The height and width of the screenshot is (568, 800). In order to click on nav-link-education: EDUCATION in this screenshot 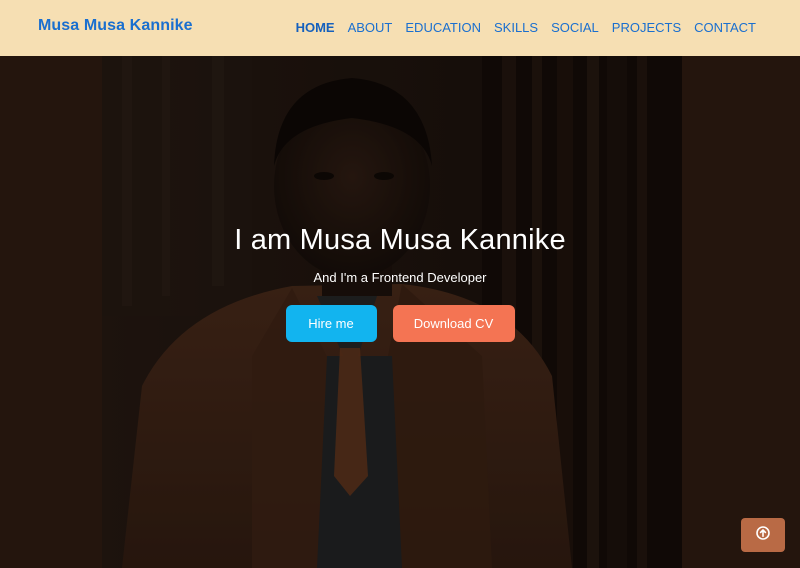, I will do `click(443, 27)`.